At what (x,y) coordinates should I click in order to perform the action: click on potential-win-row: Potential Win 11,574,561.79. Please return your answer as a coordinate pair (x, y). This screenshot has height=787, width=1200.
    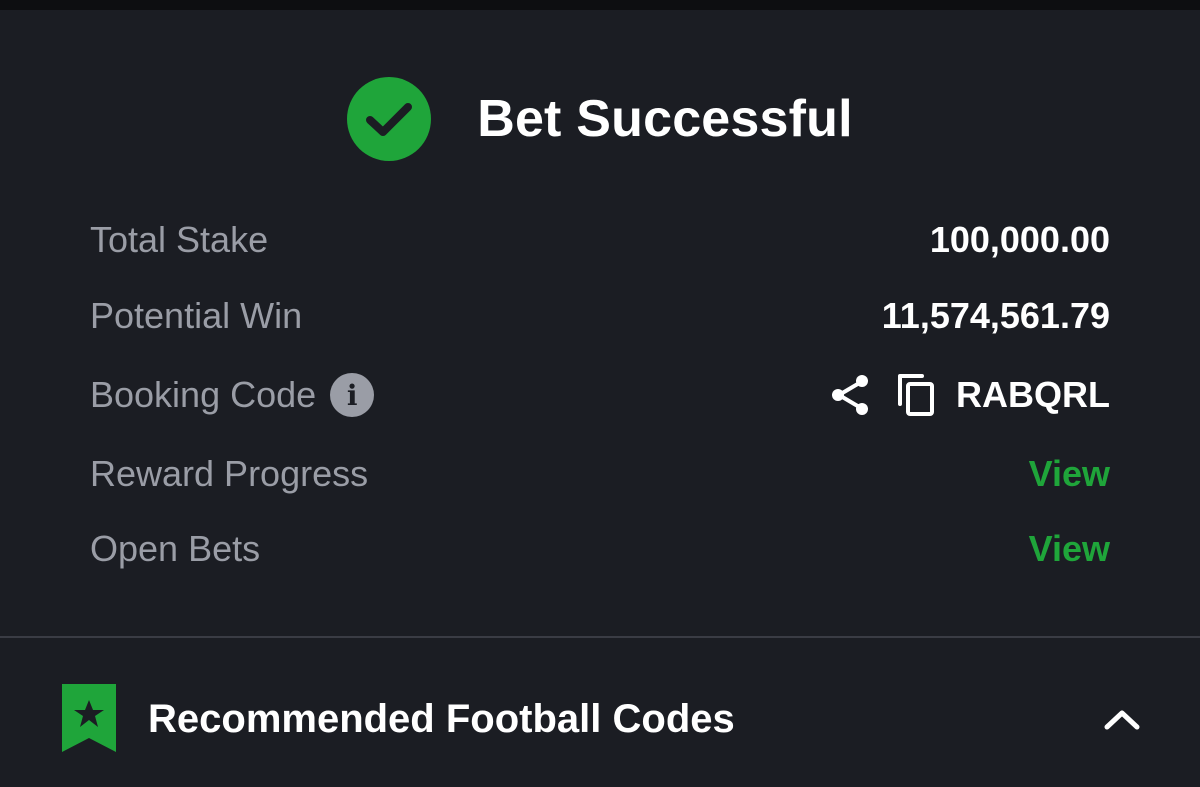
    Looking at the image, I should click on (600, 316).